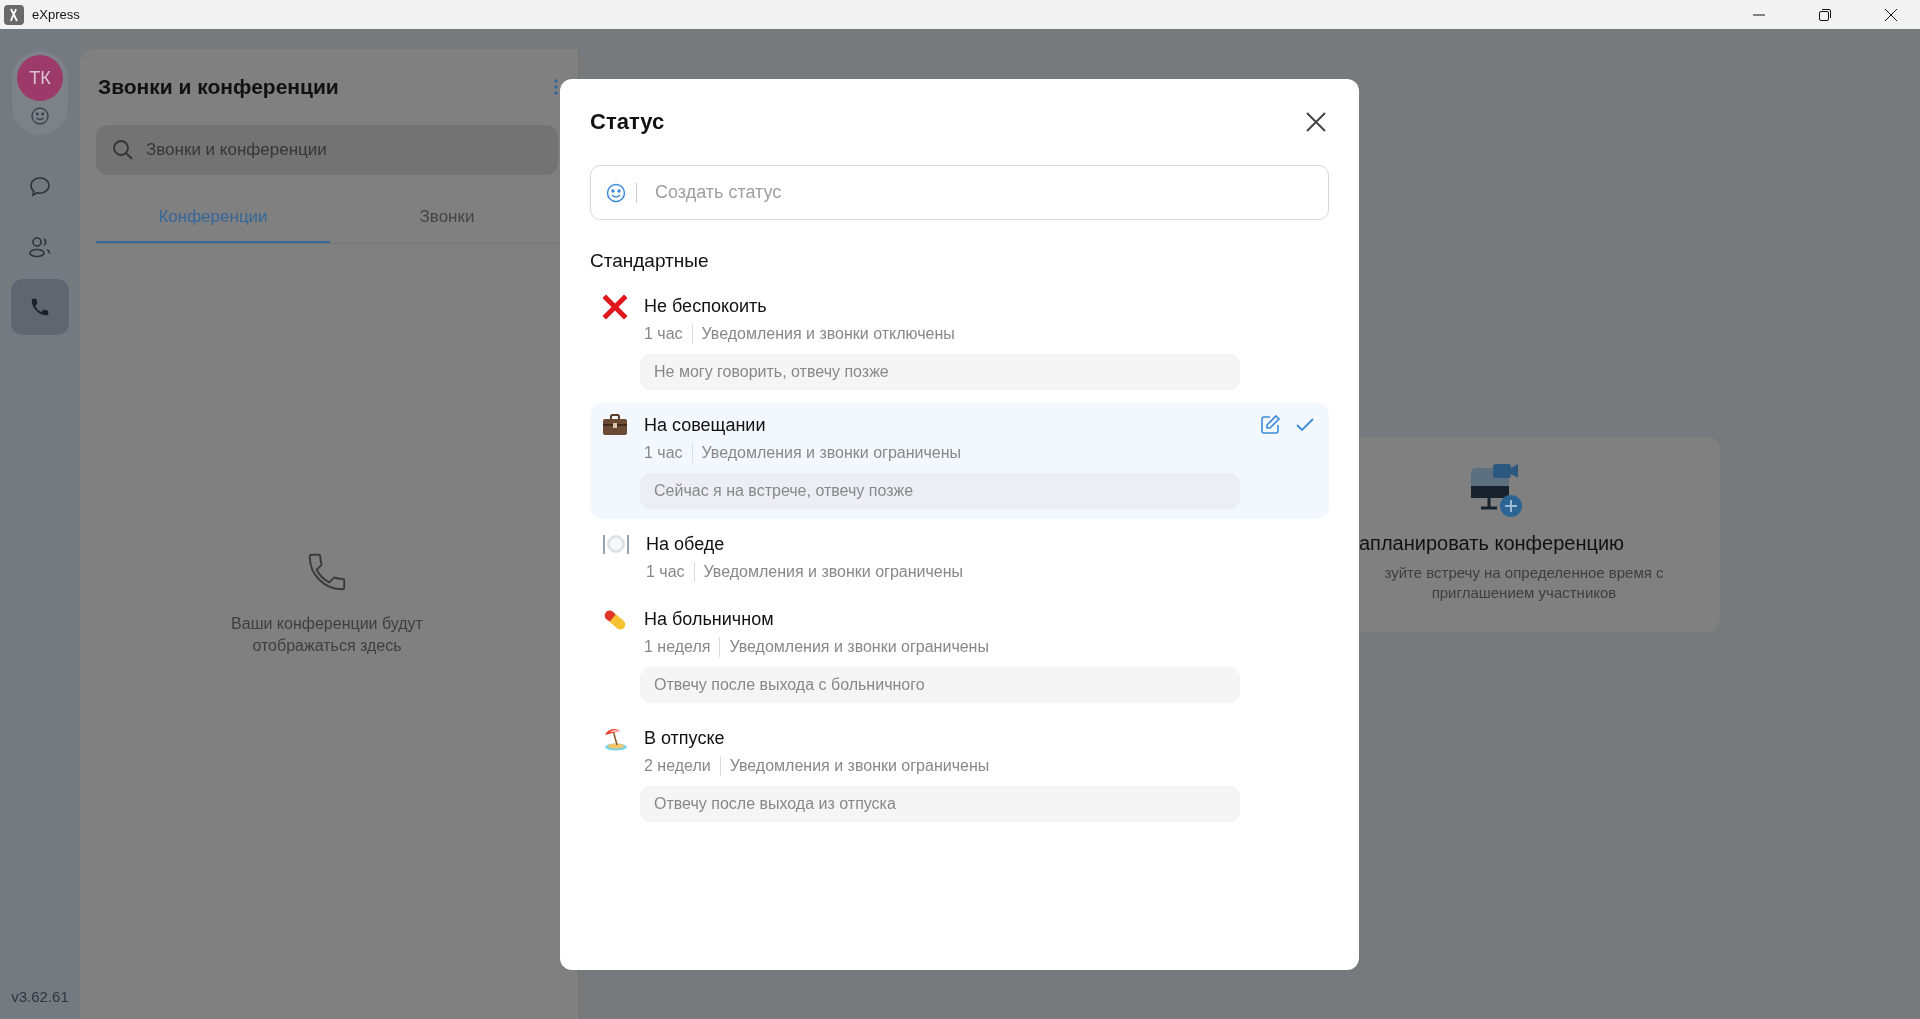  Describe the element at coordinates (14, 14) in the screenshot. I see `app-logo-icon` at that location.